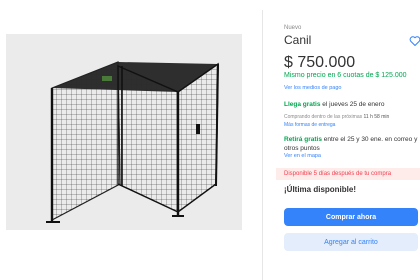 Image resolution: width=420 pixels, height=280 pixels. I want to click on deadline-prefix: Comprando dentro de las próximas, so click(324, 117).